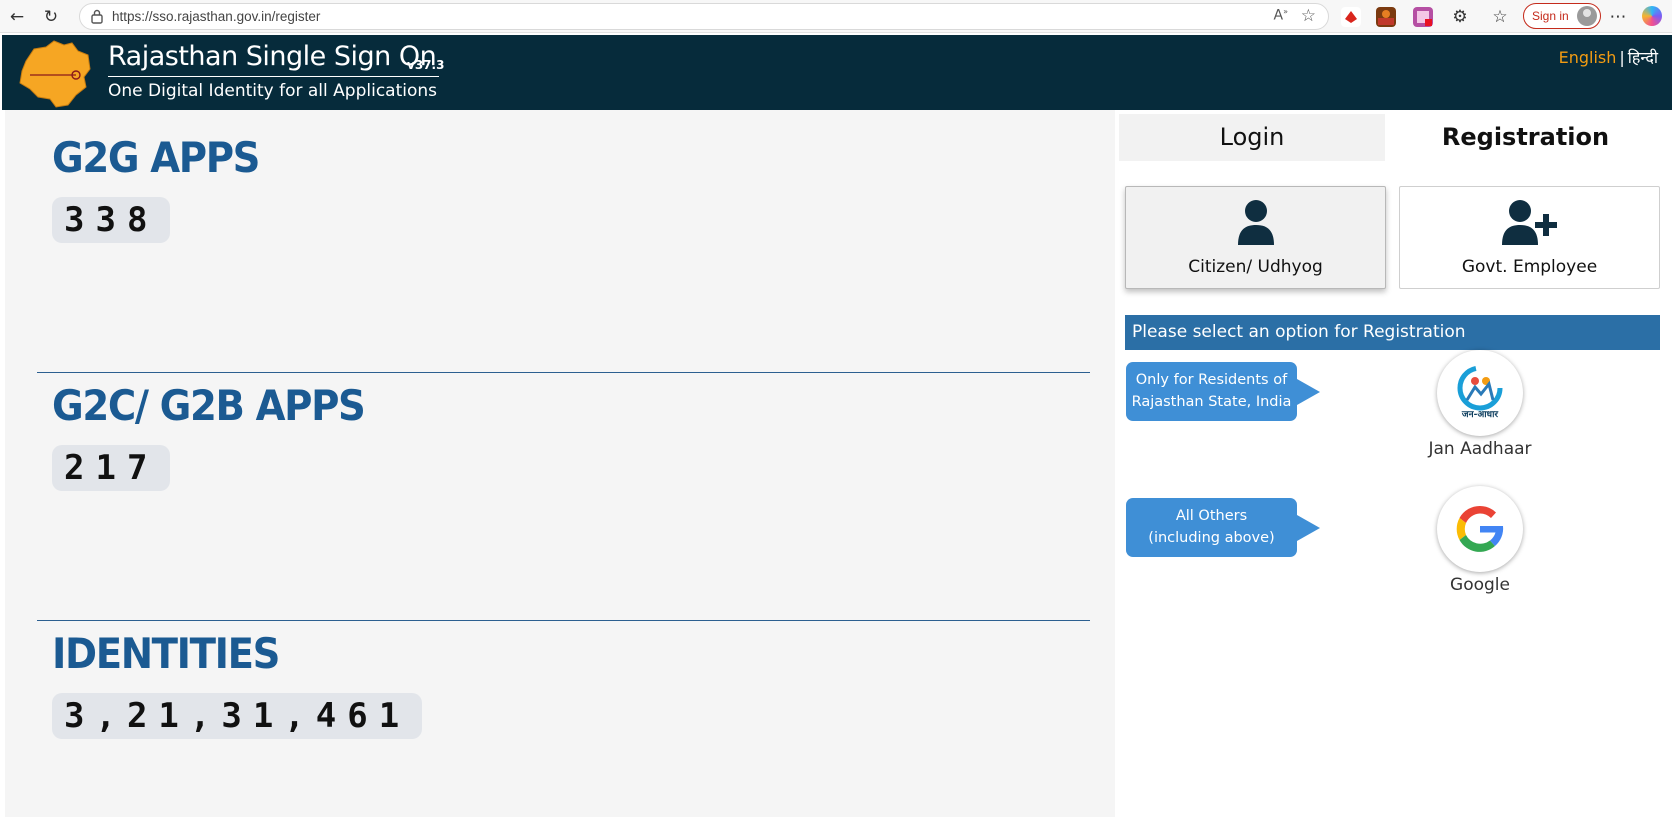 The height and width of the screenshot is (817, 1672). I want to click on bubble-line: Only for Residents of, so click(1211, 380).